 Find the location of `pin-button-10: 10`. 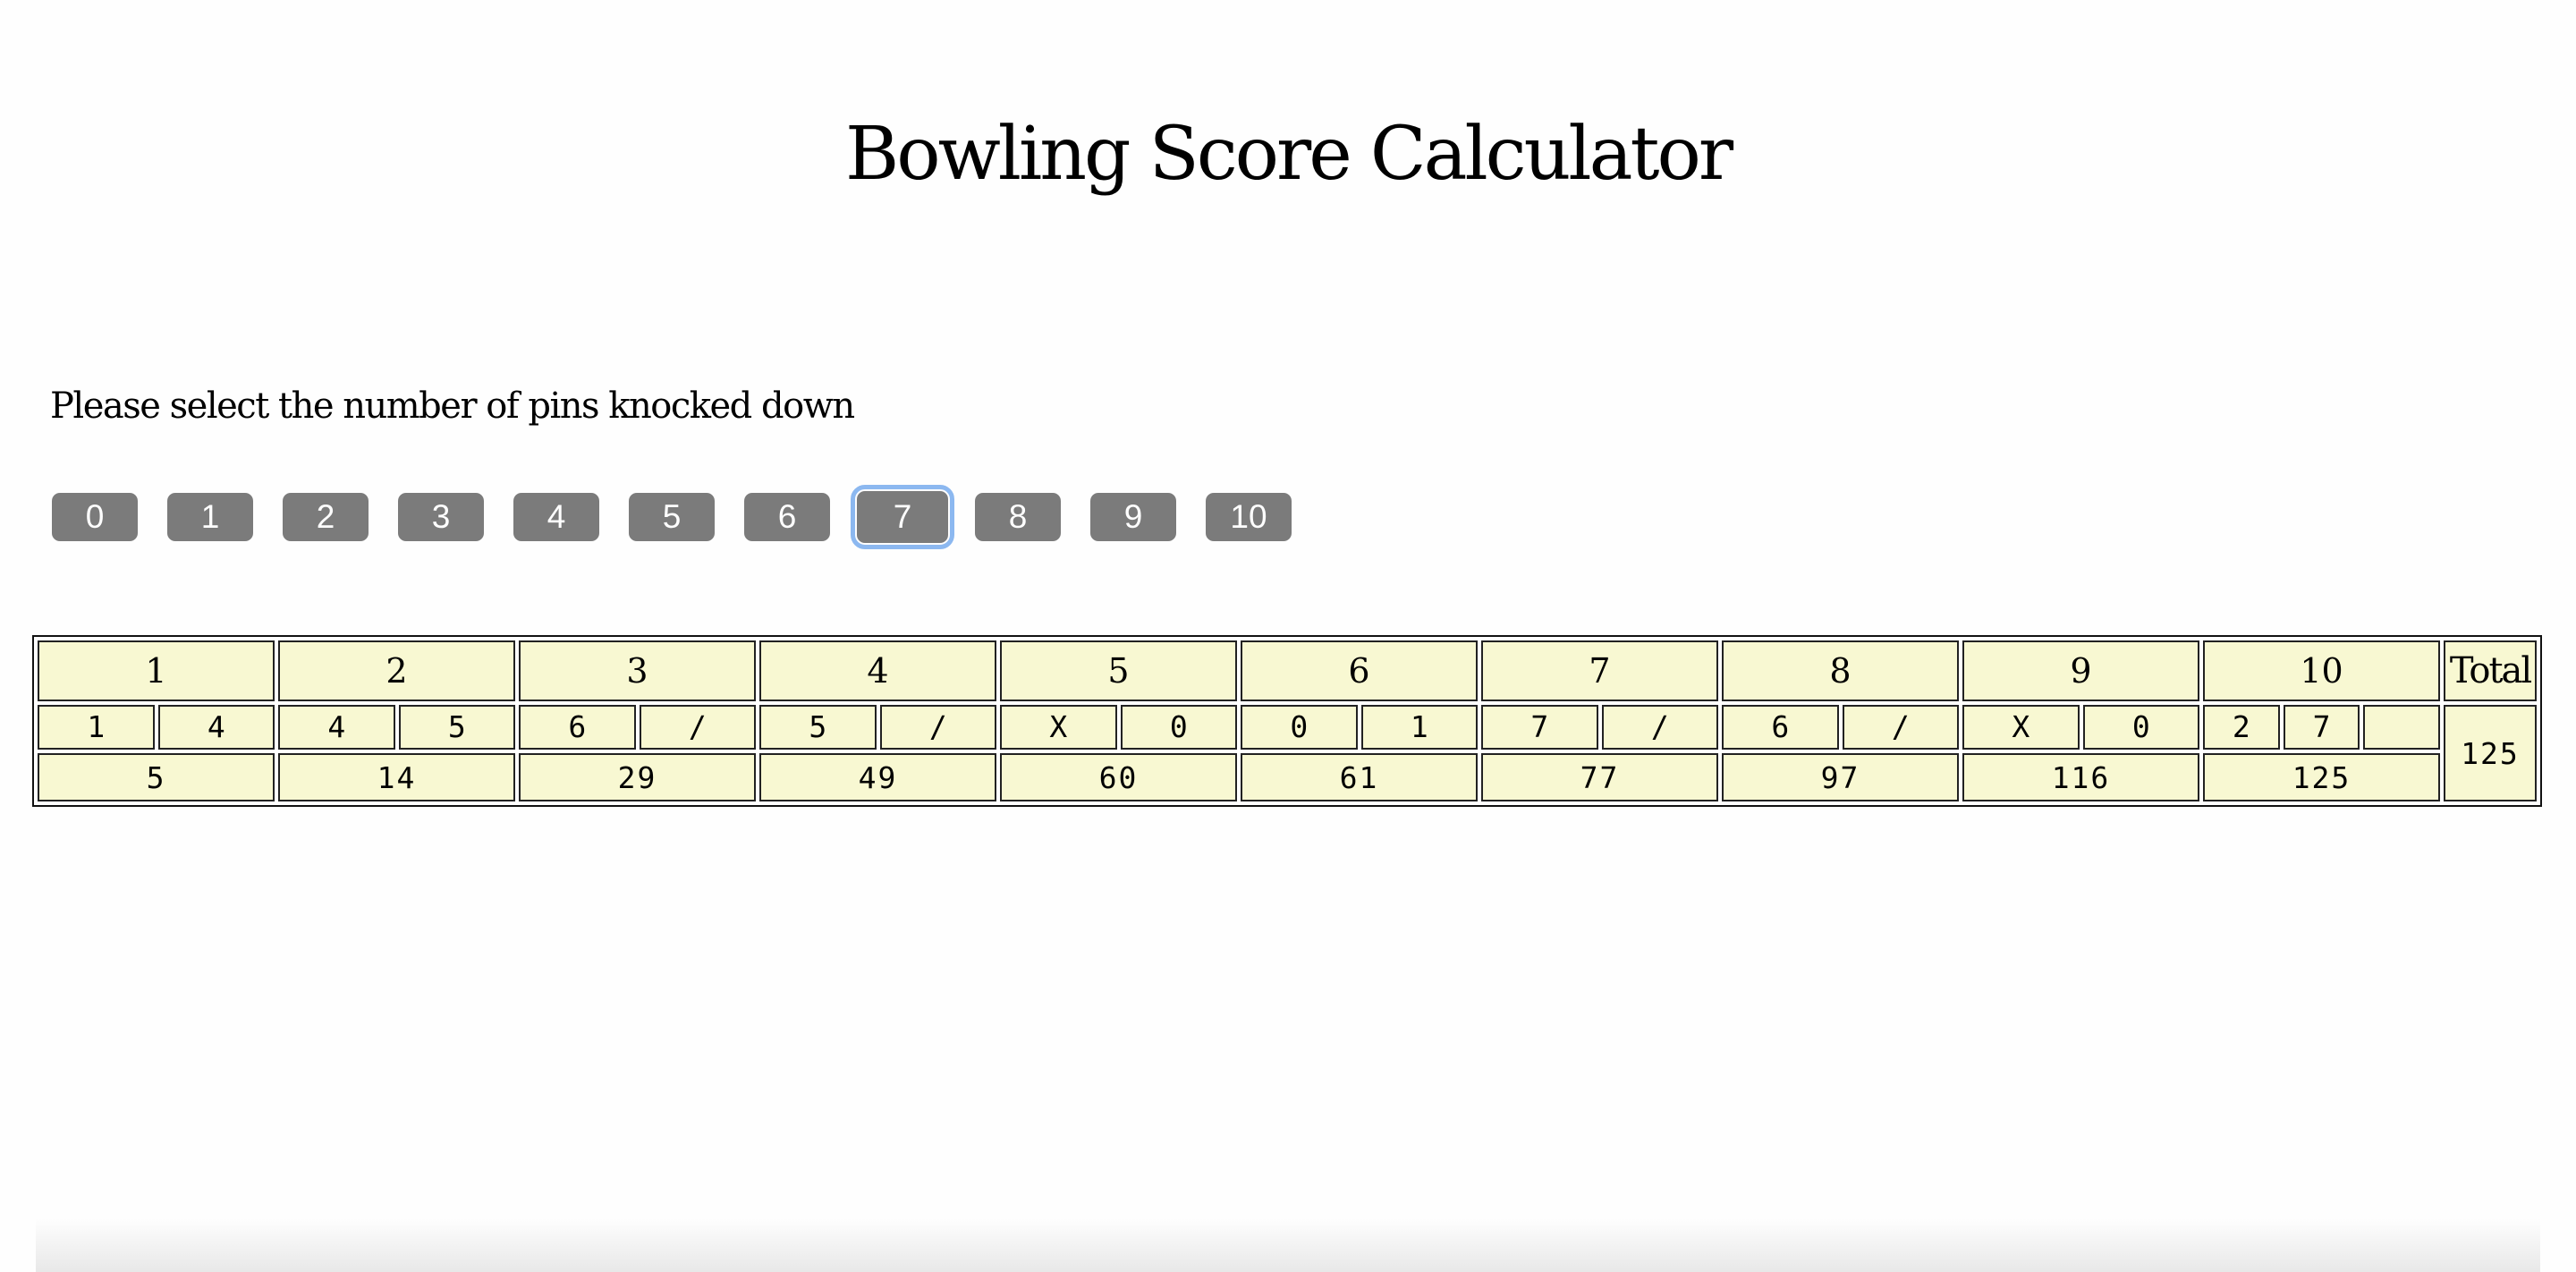

pin-button-10: 10 is located at coordinates (1249, 517).